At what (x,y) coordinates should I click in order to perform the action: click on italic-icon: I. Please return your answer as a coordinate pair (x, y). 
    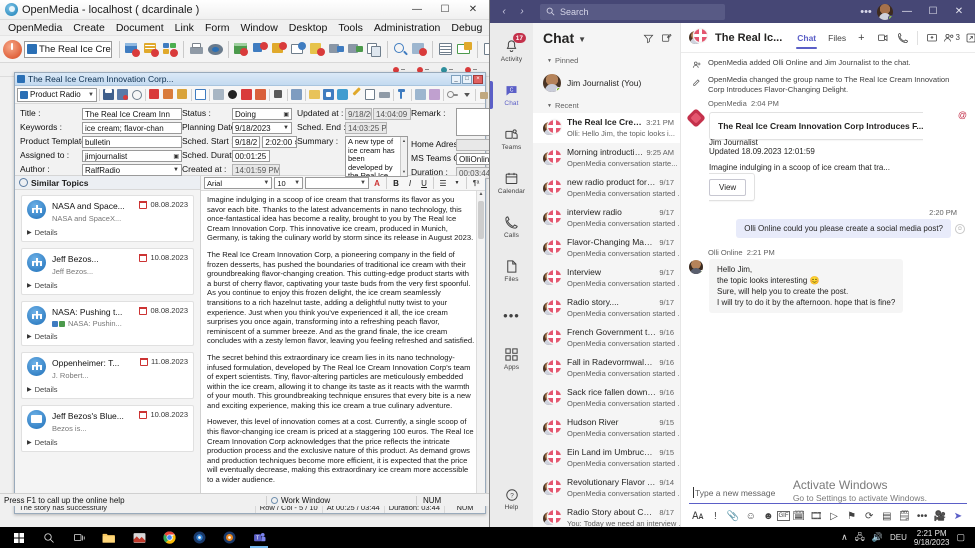
    Looking at the image, I should click on (410, 183).